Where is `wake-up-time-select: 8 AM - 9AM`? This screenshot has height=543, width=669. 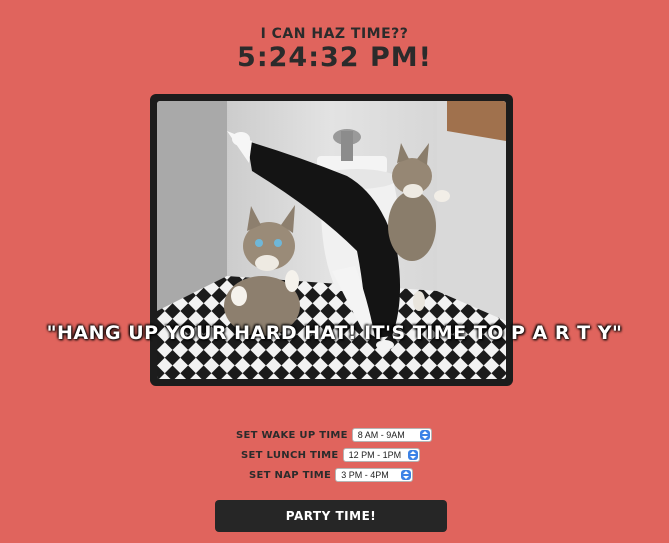 wake-up-time-select: 8 AM - 9AM is located at coordinates (391, 435).